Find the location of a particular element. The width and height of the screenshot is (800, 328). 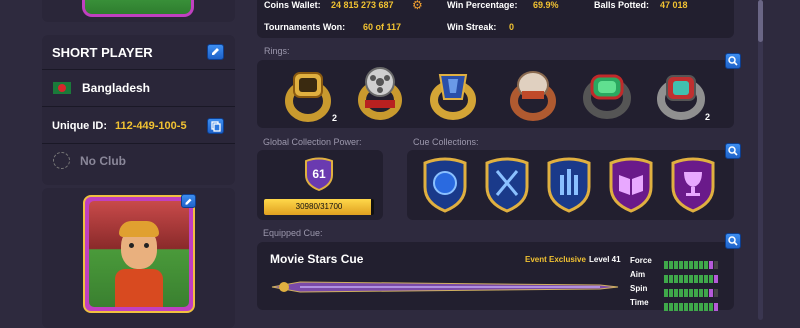

book-shield-icon is located at coordinates (631, 185).